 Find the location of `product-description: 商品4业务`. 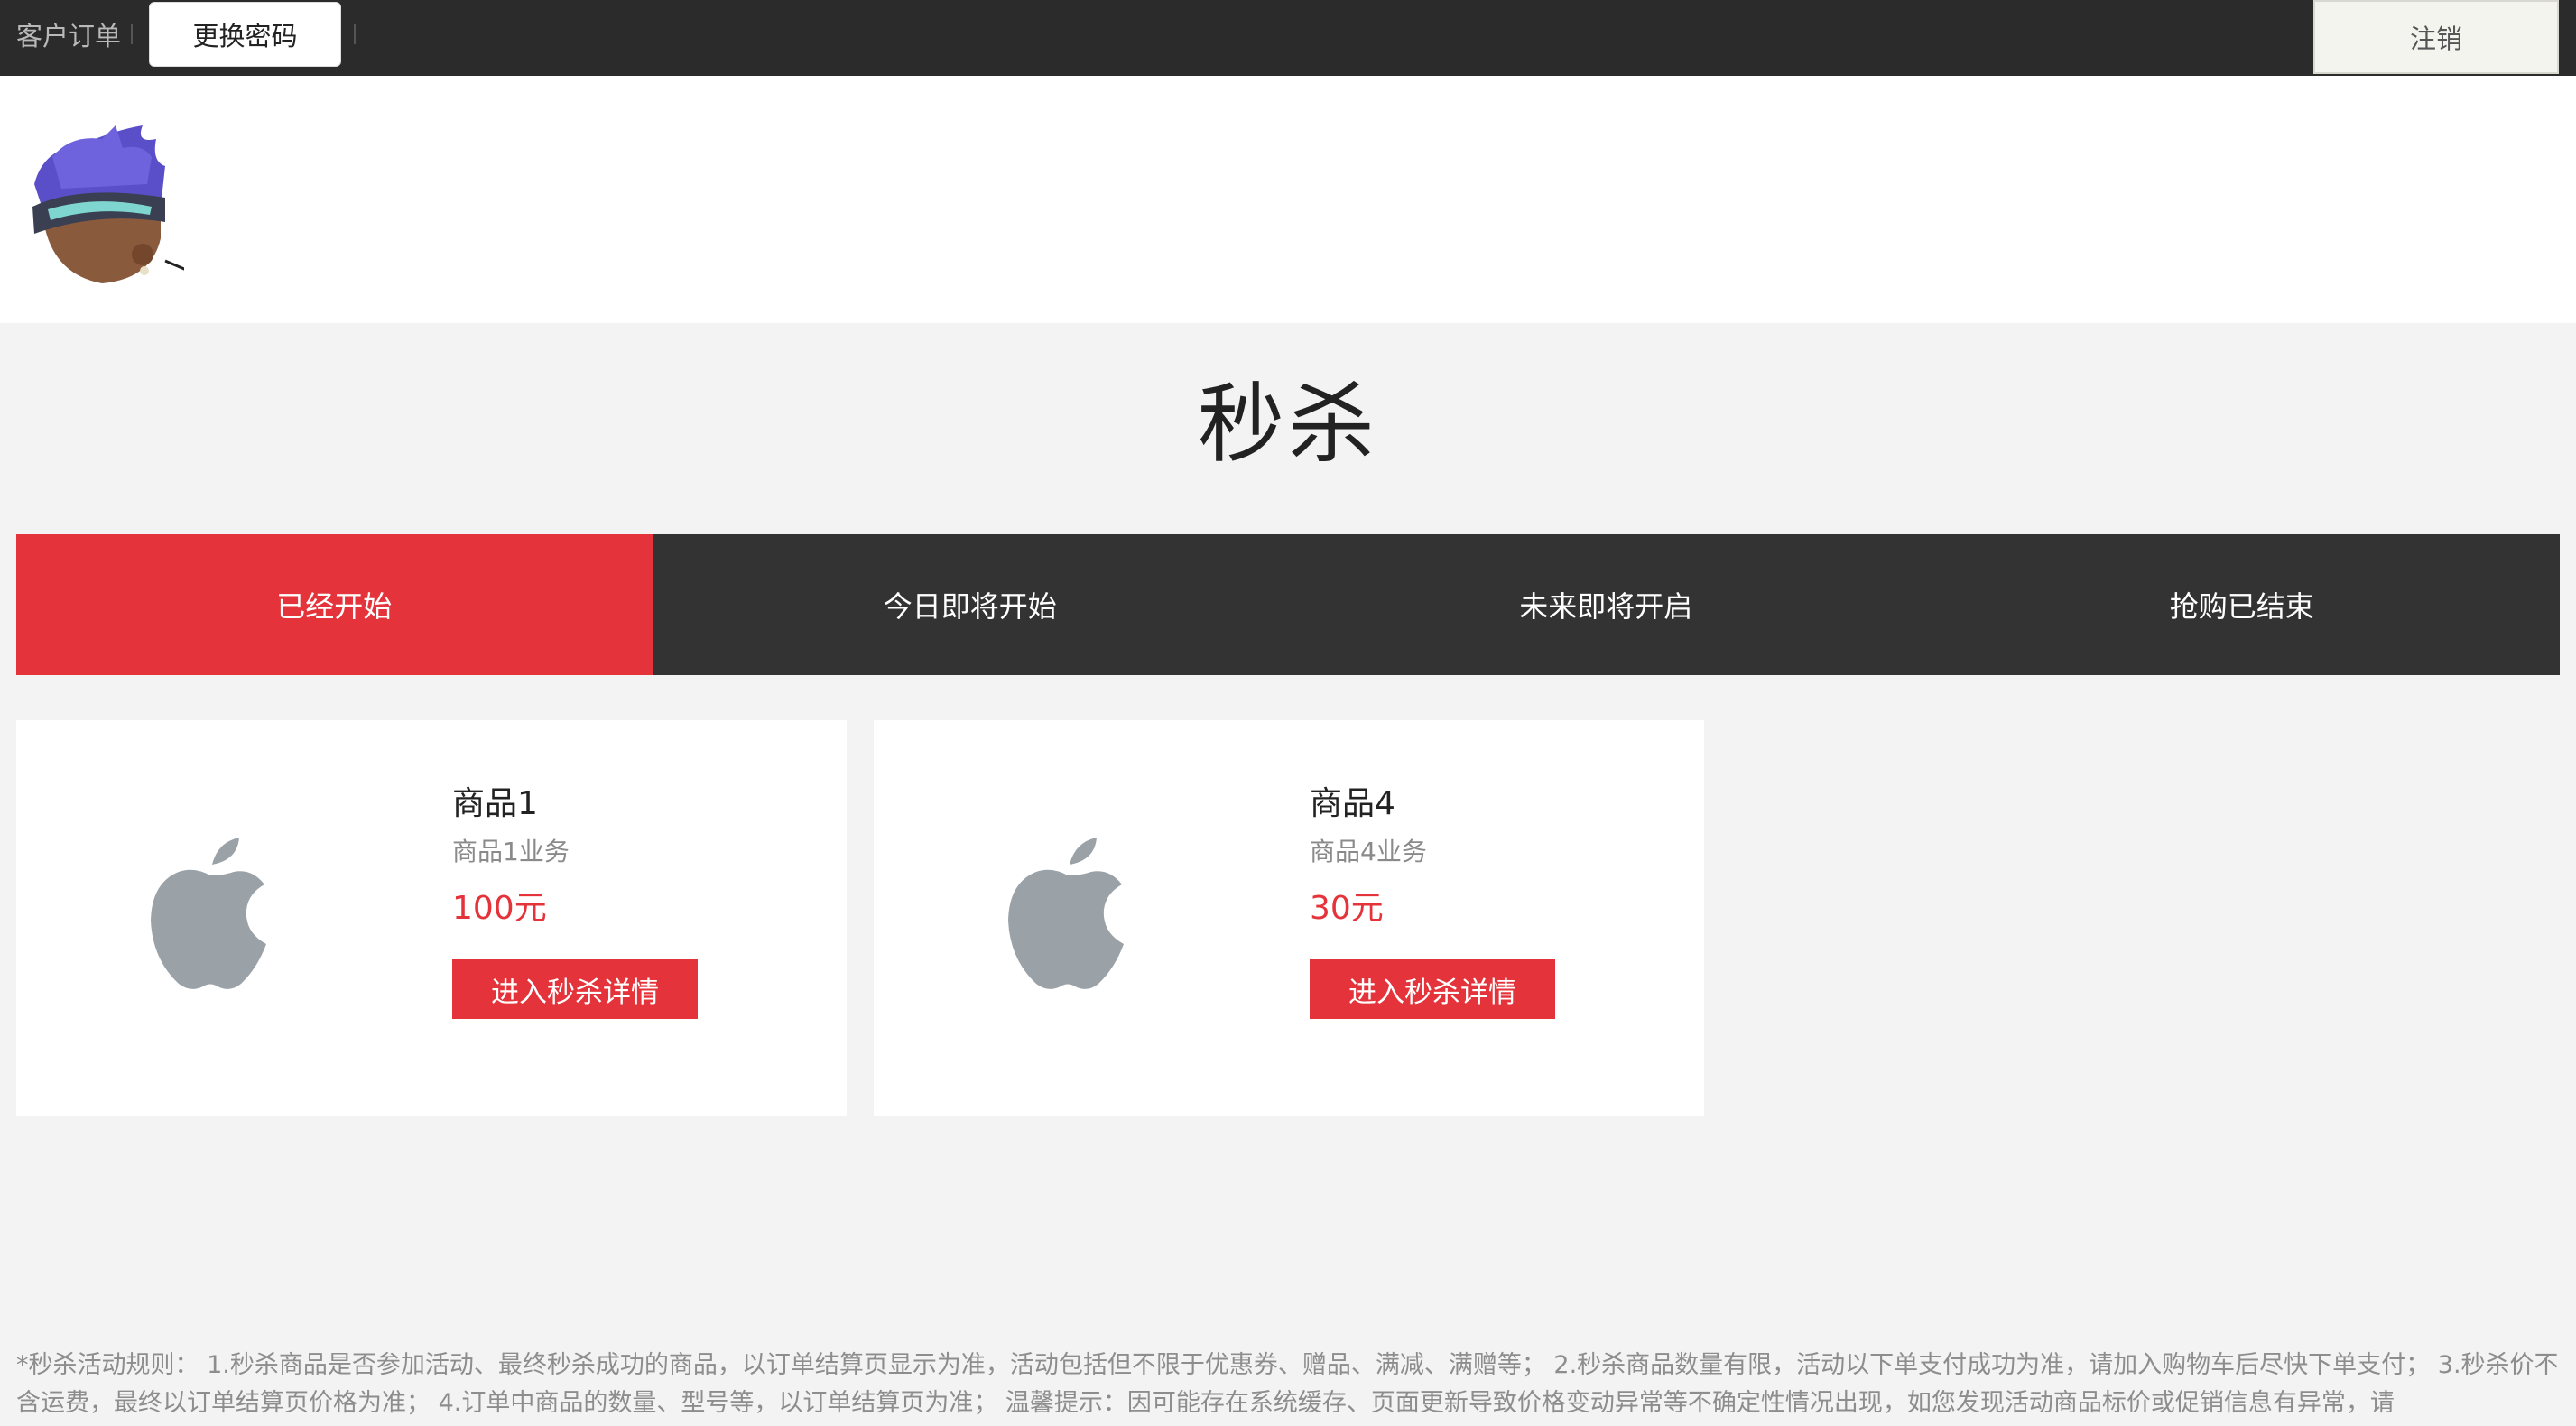

product-description: 商品4业务 is located at coordinates (1368, 851).